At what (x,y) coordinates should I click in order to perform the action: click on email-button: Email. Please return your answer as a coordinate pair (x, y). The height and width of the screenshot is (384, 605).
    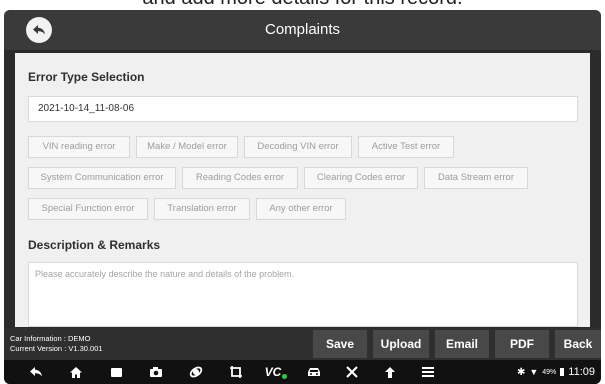
    Looking at the image, I should click on (462, 344).